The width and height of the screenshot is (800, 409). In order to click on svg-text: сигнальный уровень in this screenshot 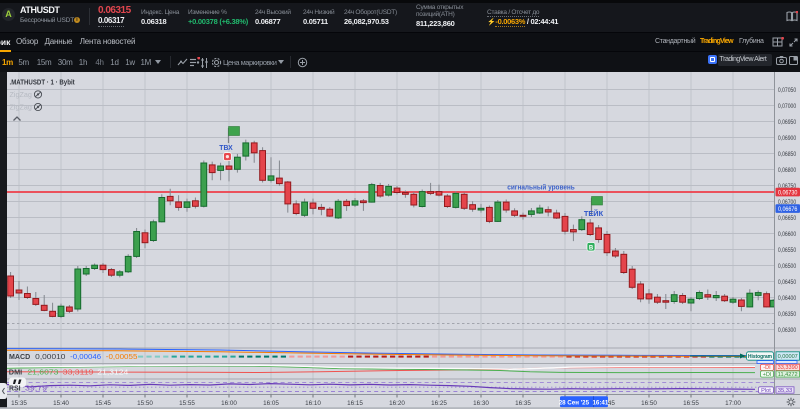, I will do `click(541, 186)`.